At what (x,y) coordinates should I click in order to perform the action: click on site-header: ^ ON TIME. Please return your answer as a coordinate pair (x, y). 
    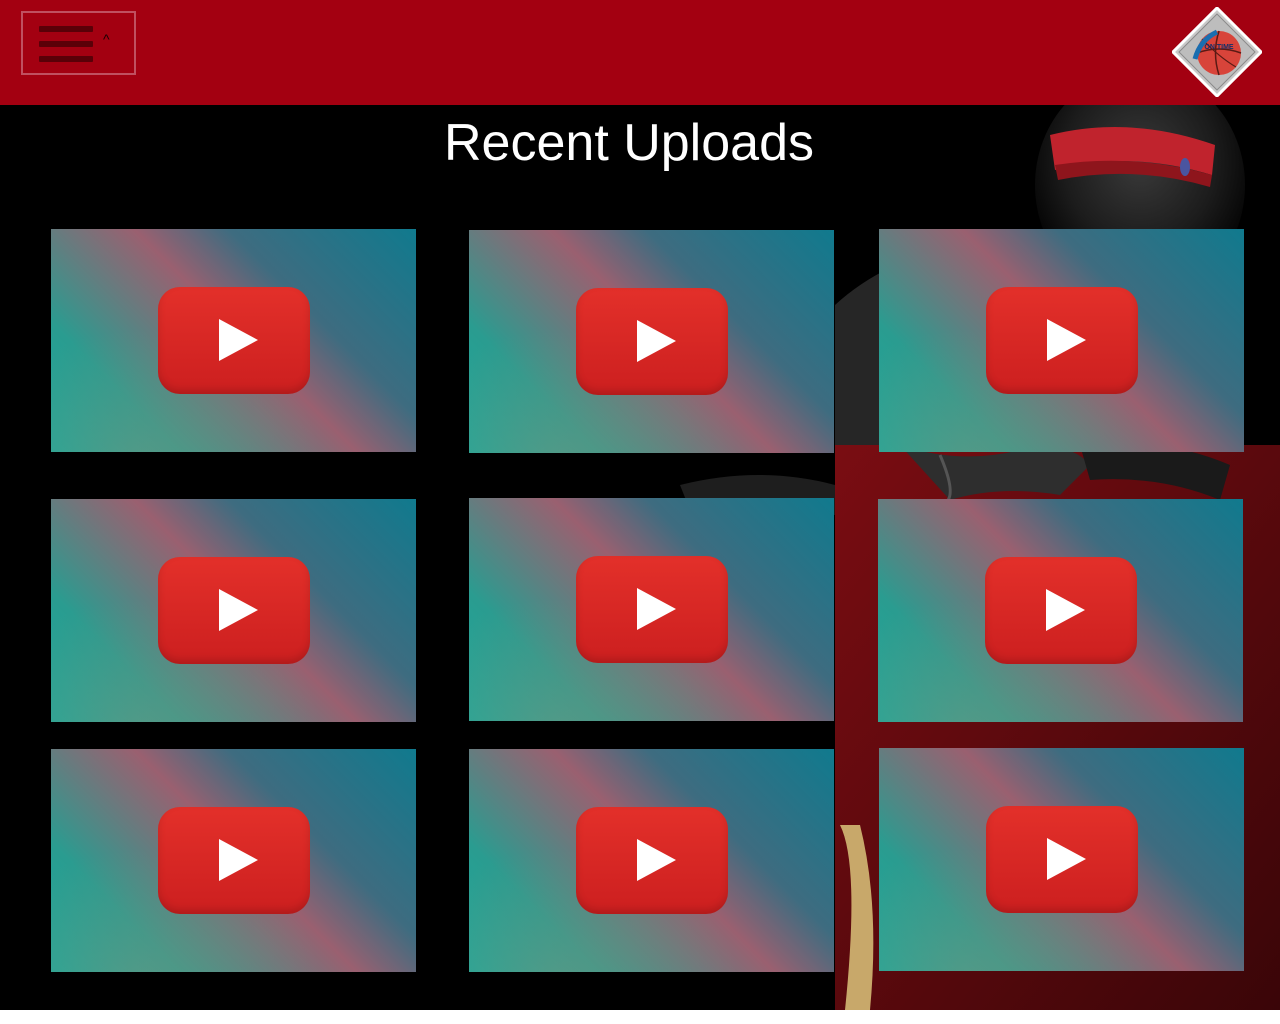
    Looking at the image, I should click on (640, 52).